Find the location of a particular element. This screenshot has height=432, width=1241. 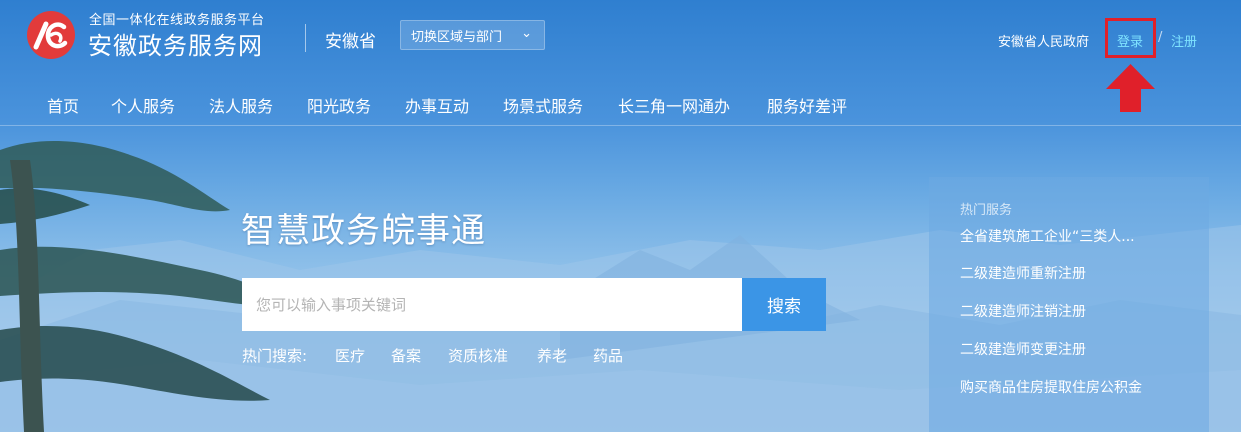

nav-item-yangtze-delta: 长三角一网通办 is located at coordinates (674, 105).